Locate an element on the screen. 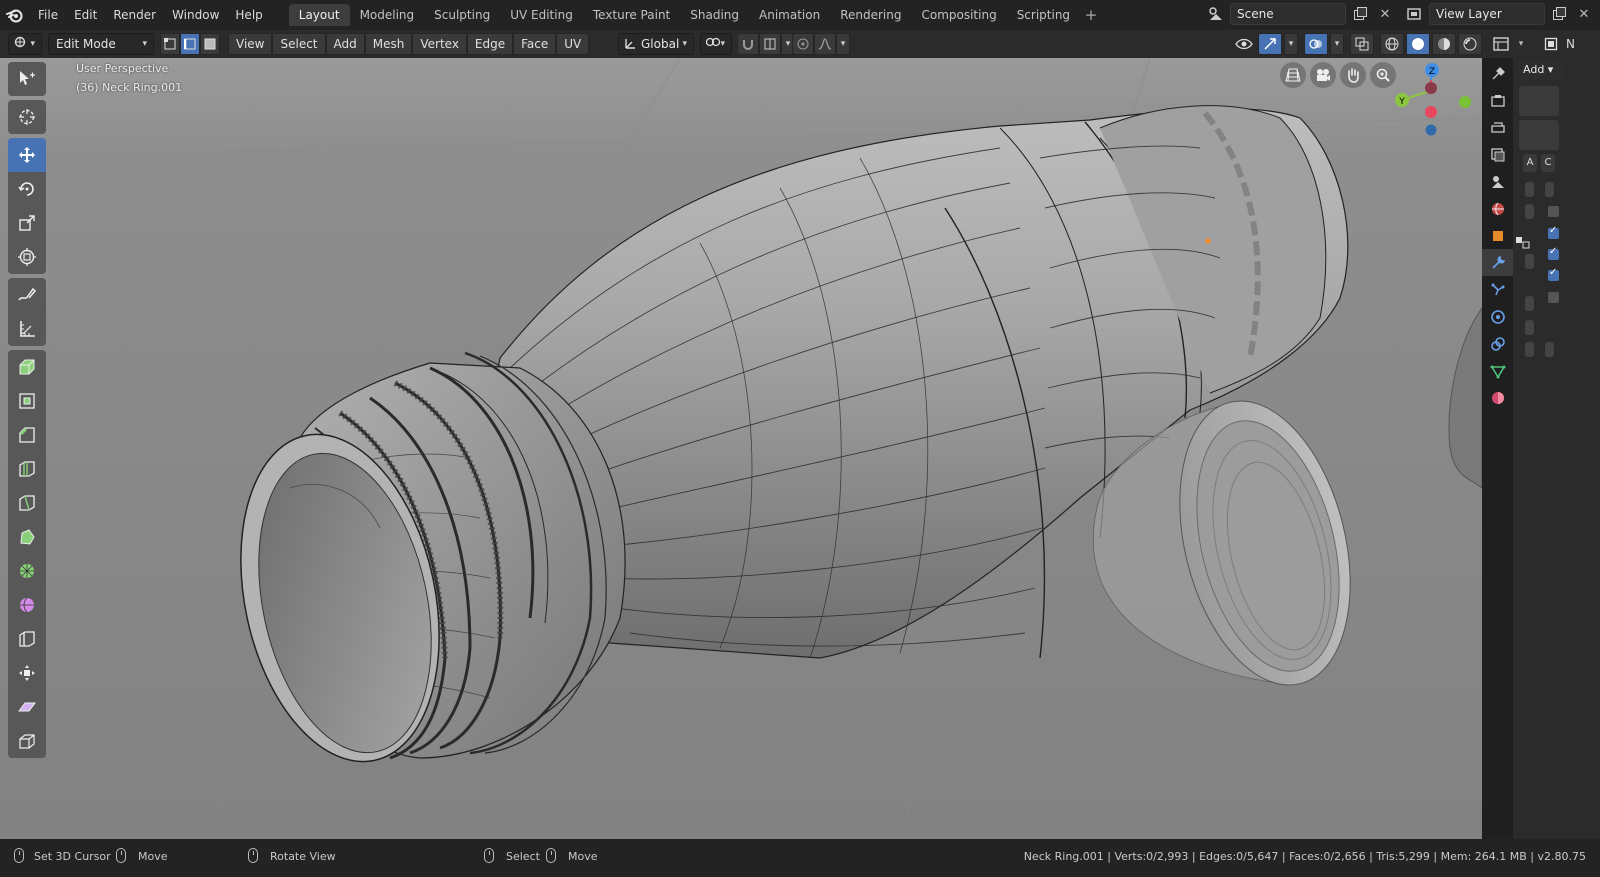 The image size is (1600, 877). sidebar-n-label: N is located at coordinates (1570, 44).